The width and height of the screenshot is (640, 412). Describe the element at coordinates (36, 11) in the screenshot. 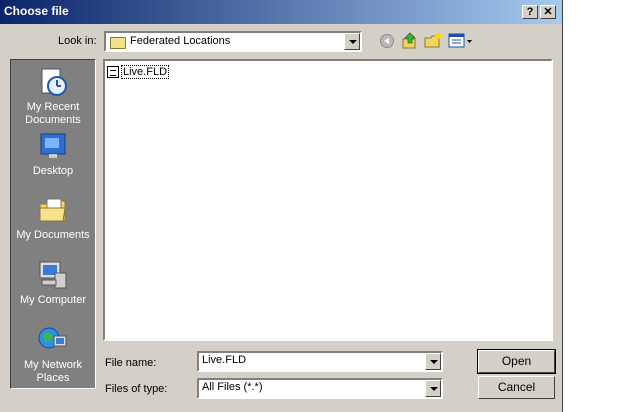

I see `window-title: Choose file` at that location.